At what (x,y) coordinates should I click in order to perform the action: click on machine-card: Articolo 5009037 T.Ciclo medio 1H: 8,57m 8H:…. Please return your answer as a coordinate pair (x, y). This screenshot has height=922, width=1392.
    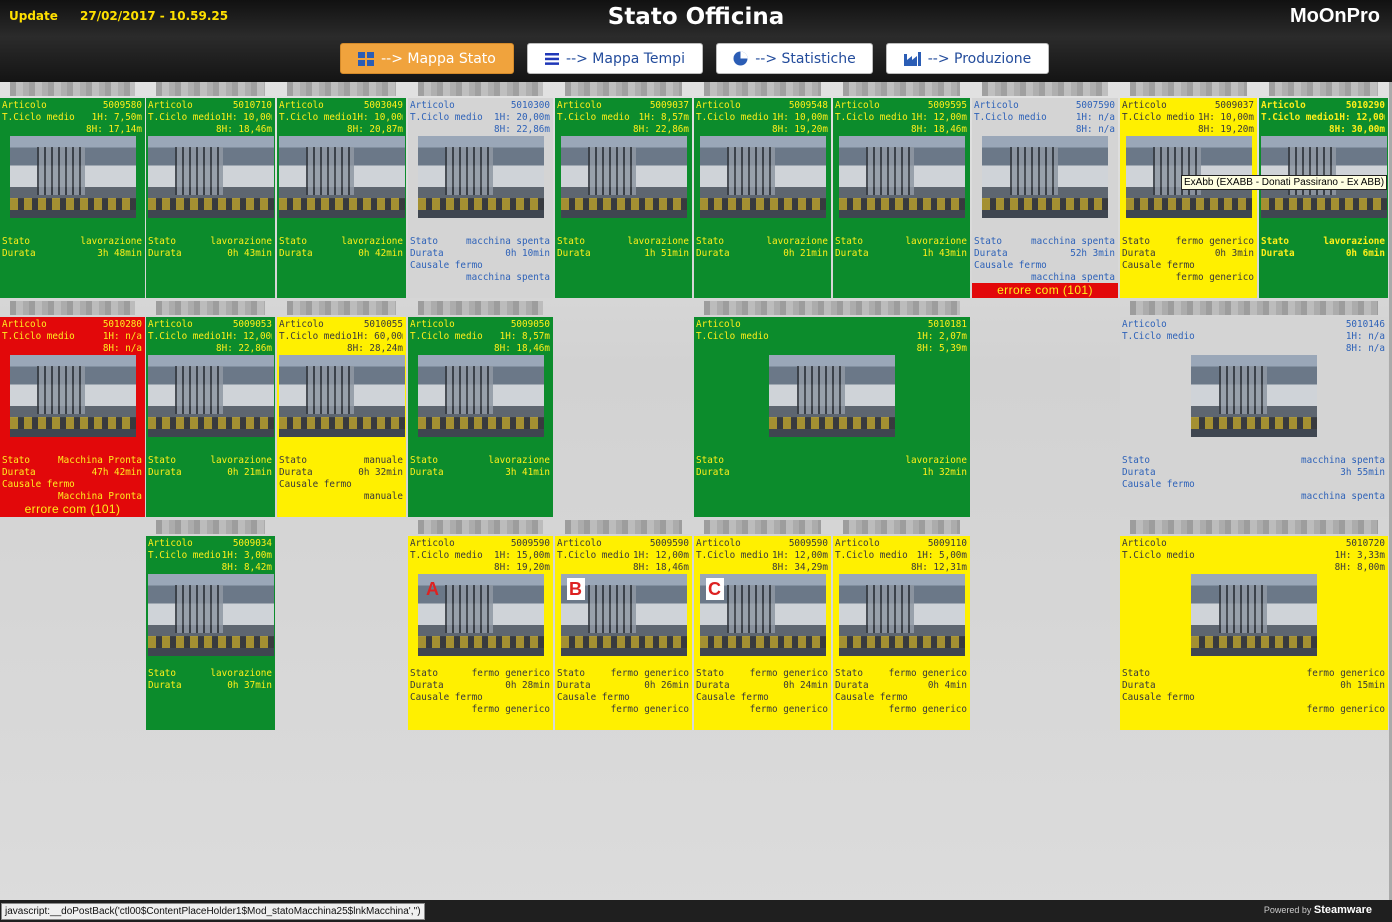
    Looking at the image, I should click on (623, 198).